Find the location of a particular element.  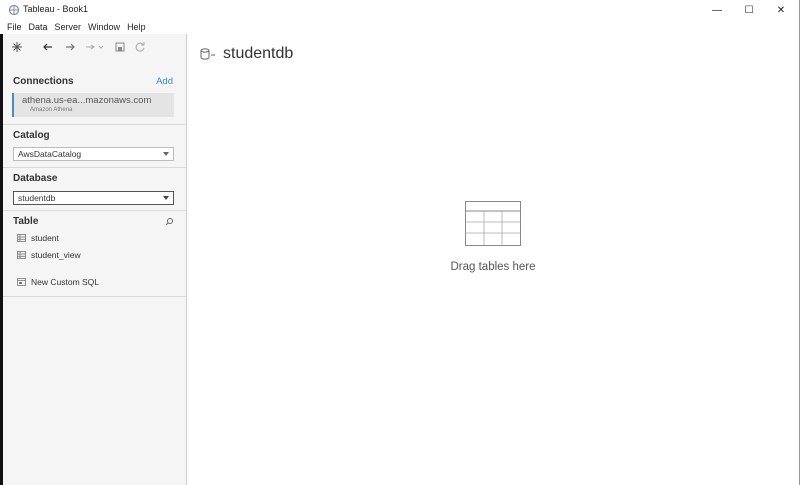

add-connection-link: Add is located at coordinates (164, 81).